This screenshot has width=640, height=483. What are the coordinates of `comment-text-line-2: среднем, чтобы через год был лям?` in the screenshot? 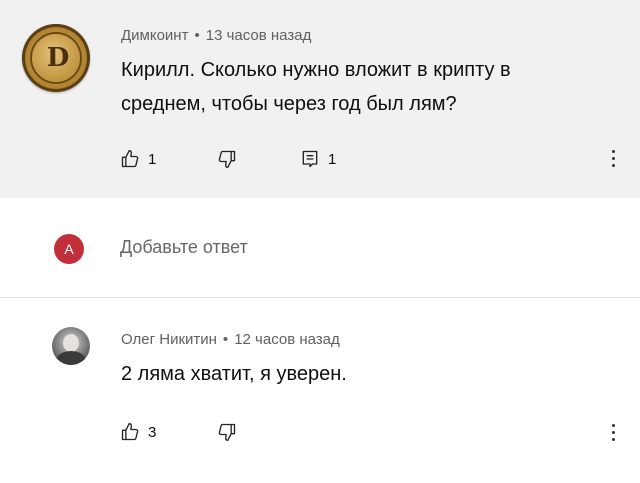 It's located at (289, 104).